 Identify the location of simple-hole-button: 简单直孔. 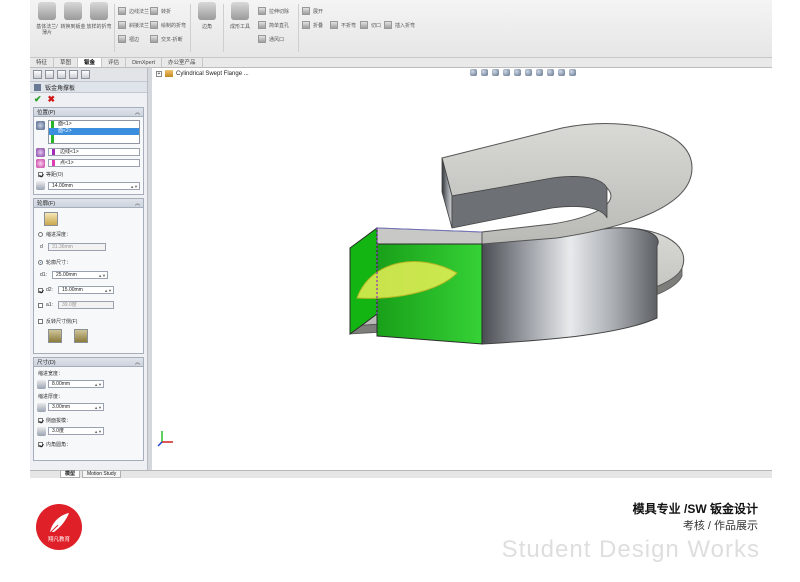
(273, 25).